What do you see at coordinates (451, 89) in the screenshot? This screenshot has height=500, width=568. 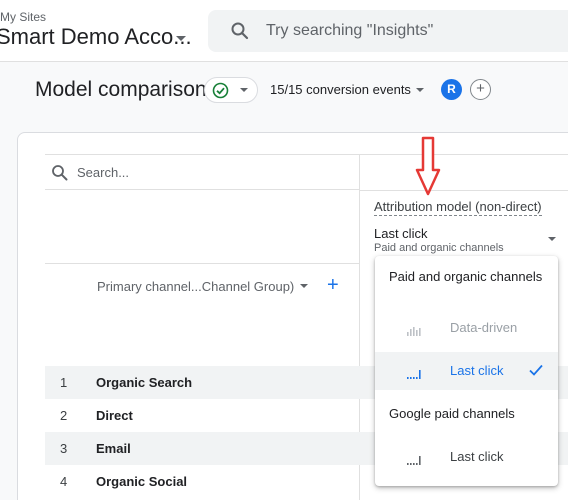 I see `avatar: R` at bounding box center [451, 89].